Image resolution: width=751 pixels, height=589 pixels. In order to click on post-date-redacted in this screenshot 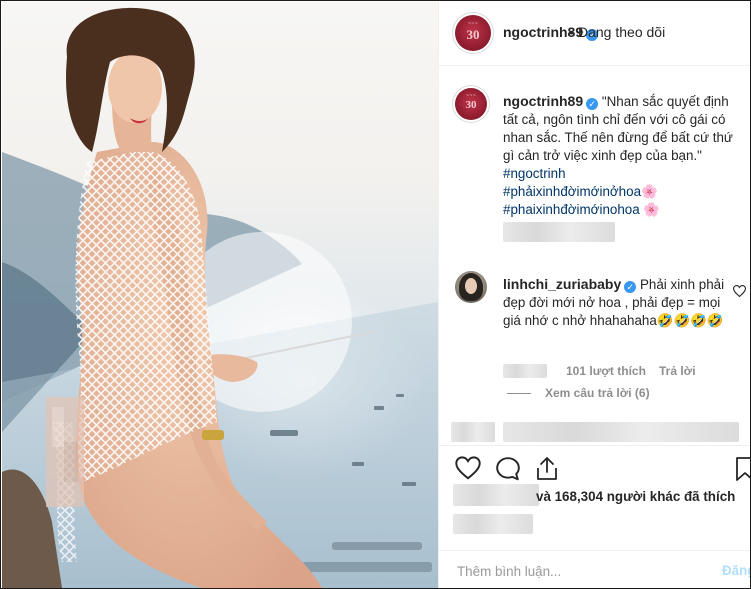, I will do `click(493, 524)`.